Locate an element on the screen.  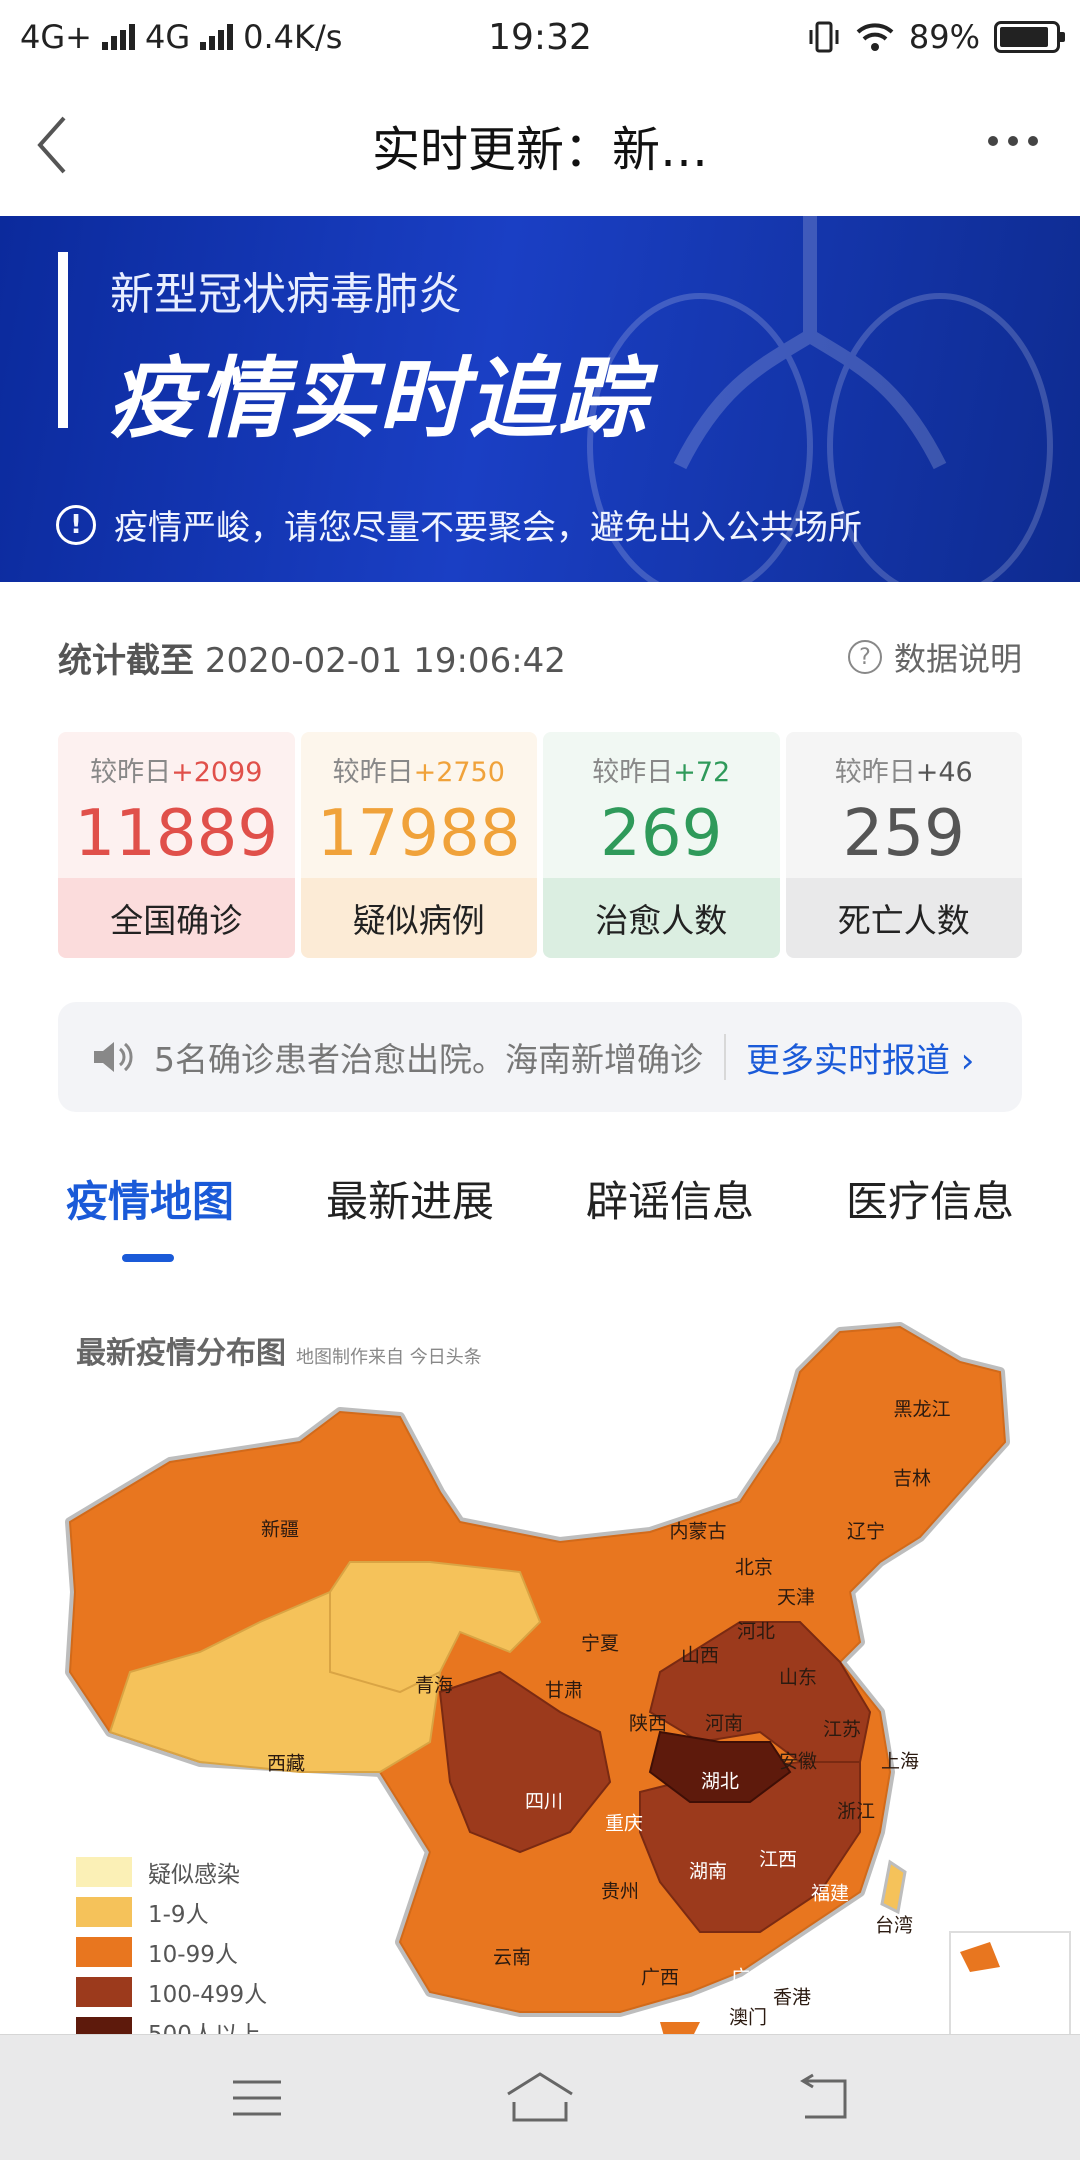
province-label: 青海 is located at coordinates (434, 1685).